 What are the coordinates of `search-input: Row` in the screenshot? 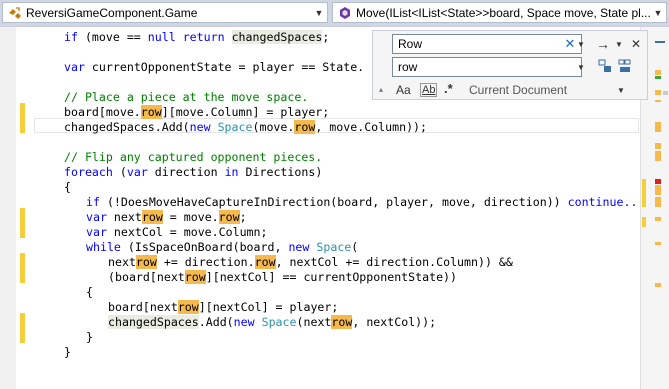 It's located at (487, 44).